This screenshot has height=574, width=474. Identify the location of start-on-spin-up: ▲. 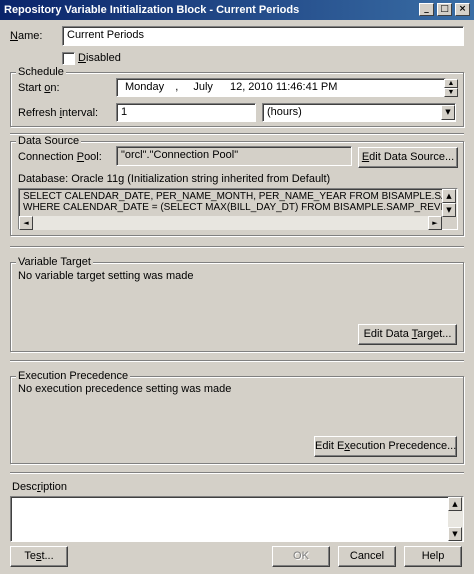
(451, 83).